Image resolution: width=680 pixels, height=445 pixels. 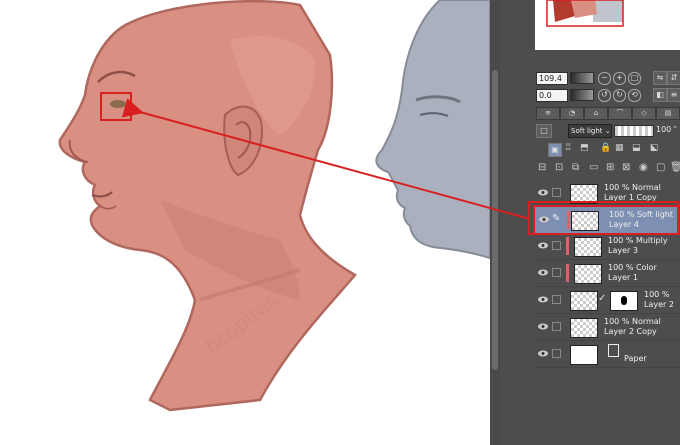 What do you see at coordinates (675, 129) in the screenshot?
I see `opacity-stepper-icon: ⌃` at bounding box center [675, 129].